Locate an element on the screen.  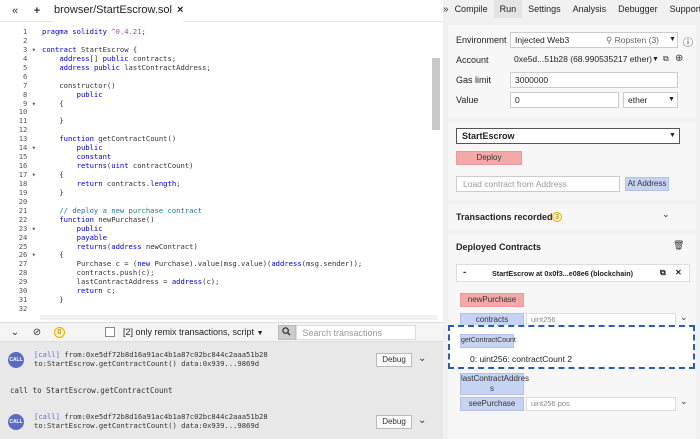
listen-network-checkbox is located at coordinates (110, 332).